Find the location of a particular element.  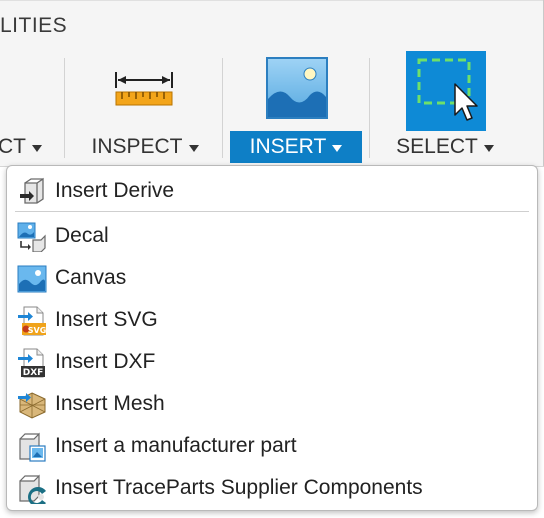

select-window-icon is located at coordinates (446, 91).